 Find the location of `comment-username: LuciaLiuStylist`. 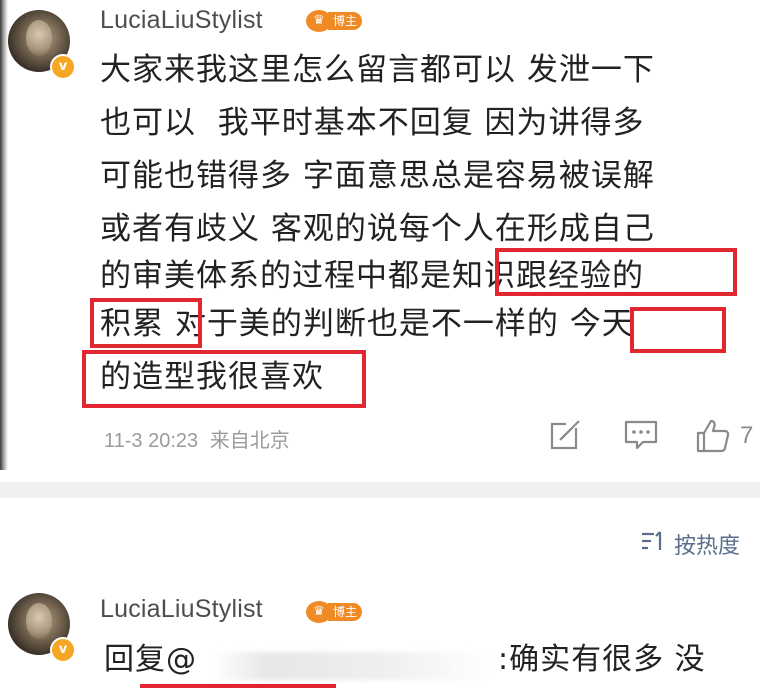

comment-username: LuciaLiuStylist is located at coordinates (181, 20).